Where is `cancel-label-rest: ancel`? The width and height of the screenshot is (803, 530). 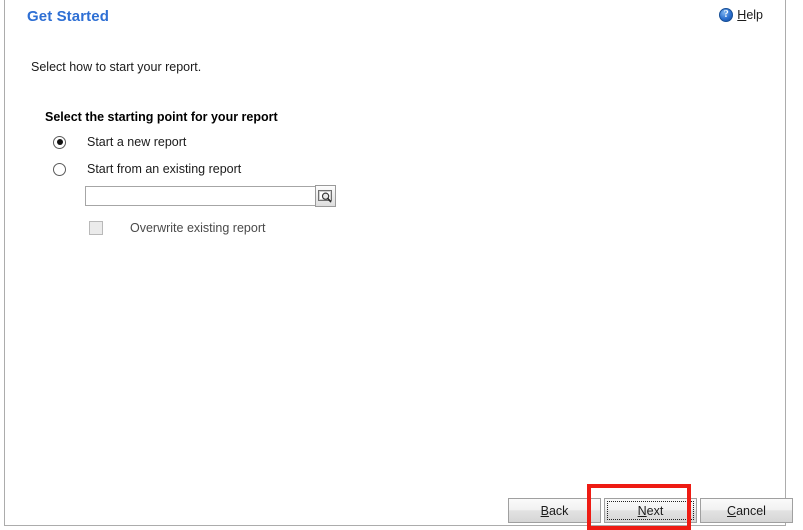
cancel-label-rest: ancel is located at coordinates (751, 510).